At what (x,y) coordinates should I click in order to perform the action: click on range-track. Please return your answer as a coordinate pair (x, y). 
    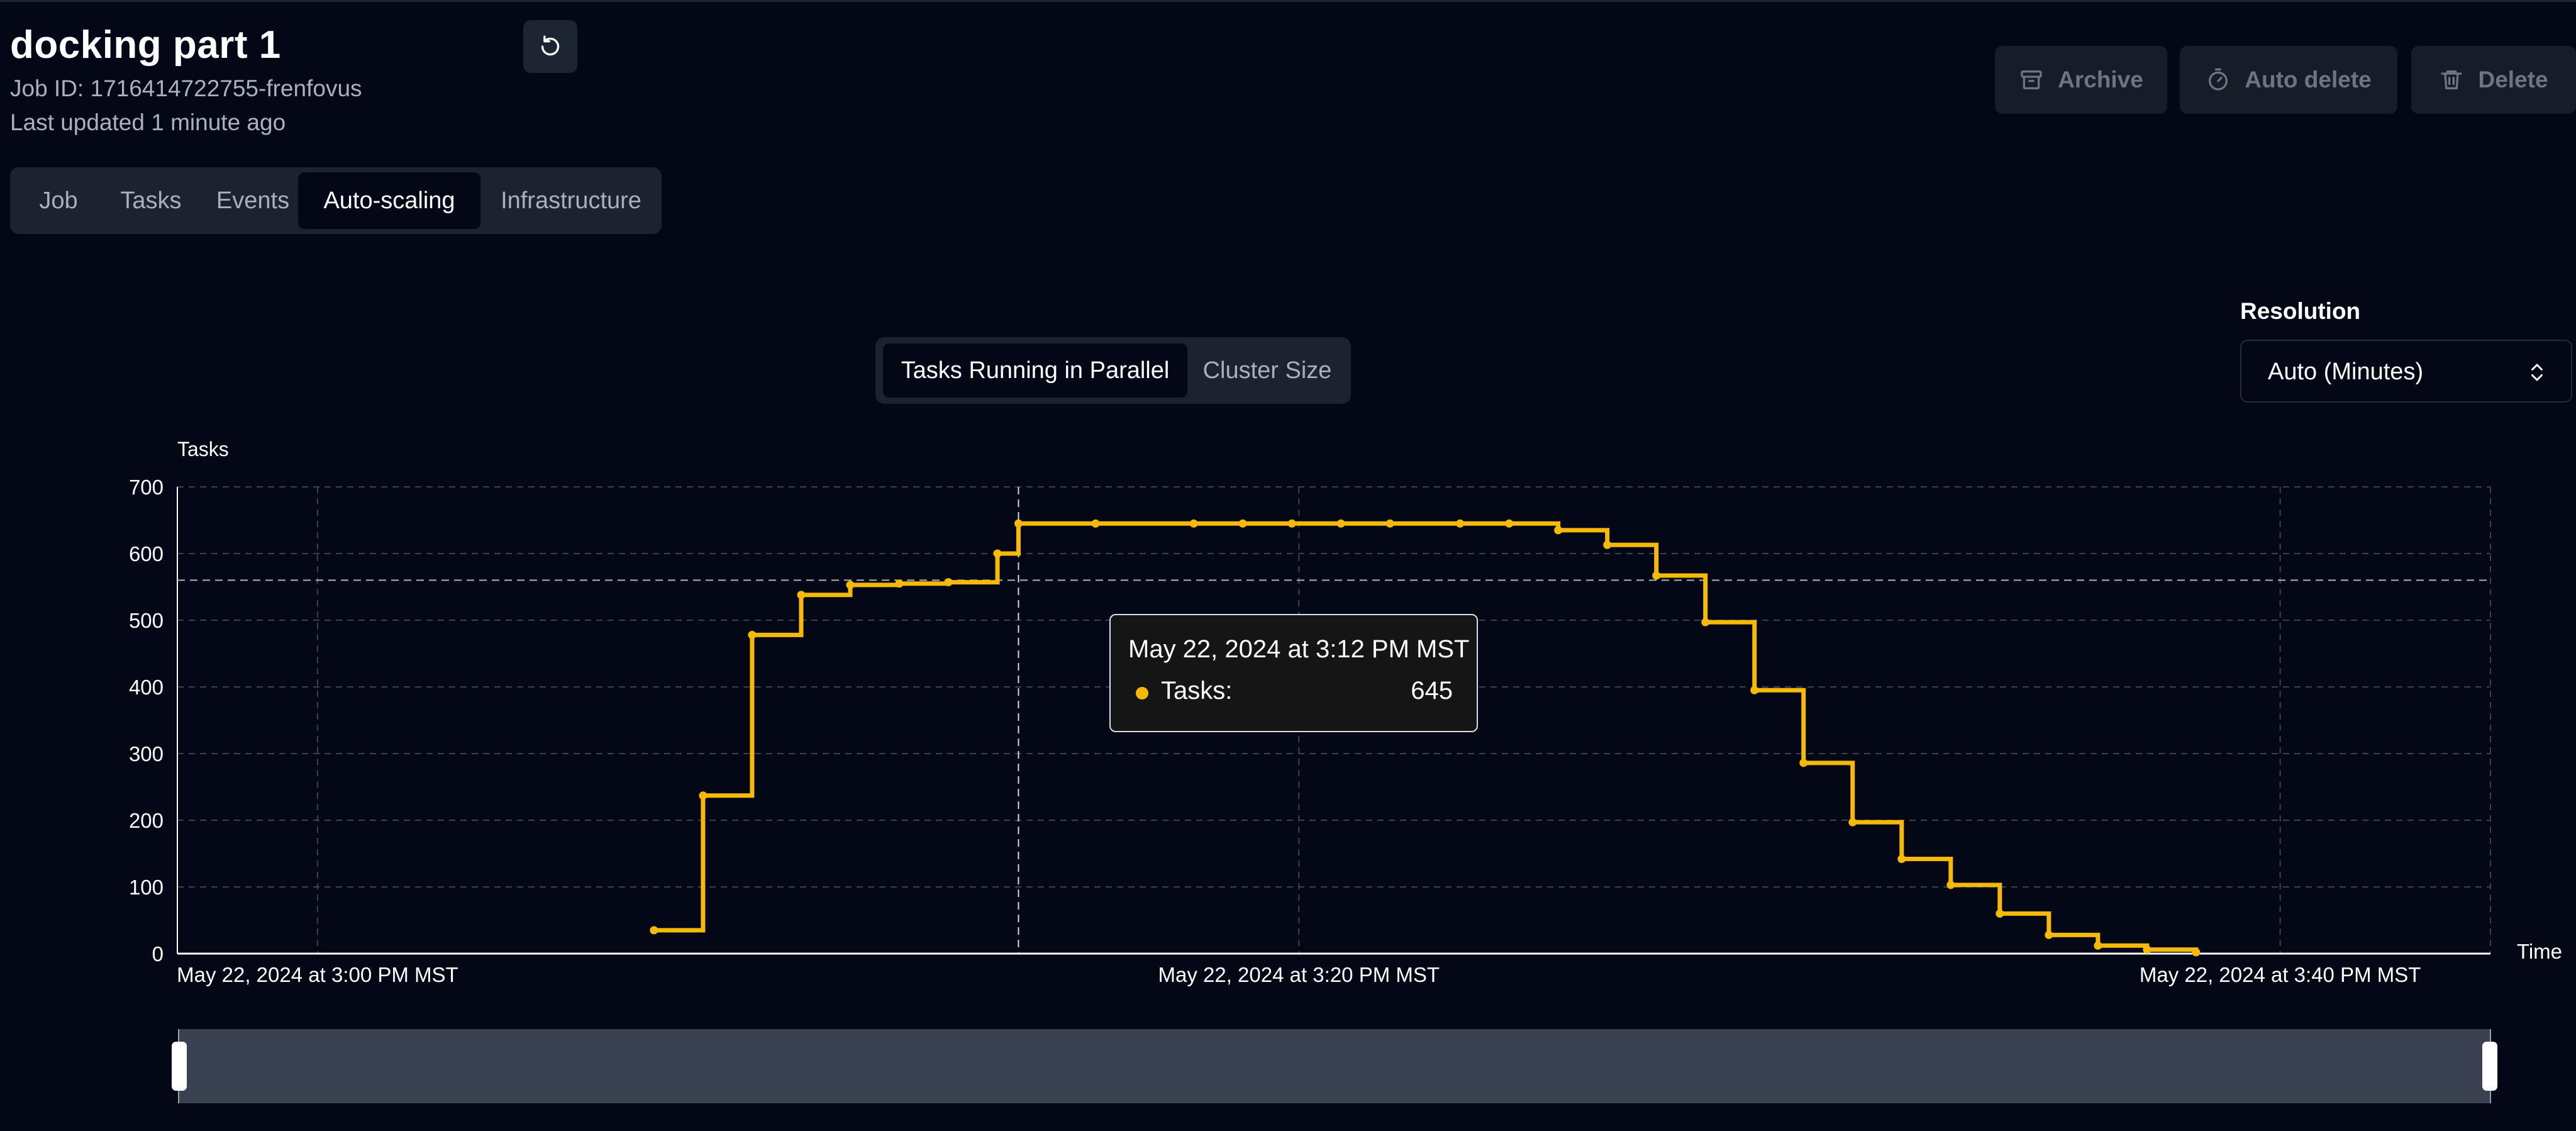
    Looking at the image, I should click on (1334, 1066).